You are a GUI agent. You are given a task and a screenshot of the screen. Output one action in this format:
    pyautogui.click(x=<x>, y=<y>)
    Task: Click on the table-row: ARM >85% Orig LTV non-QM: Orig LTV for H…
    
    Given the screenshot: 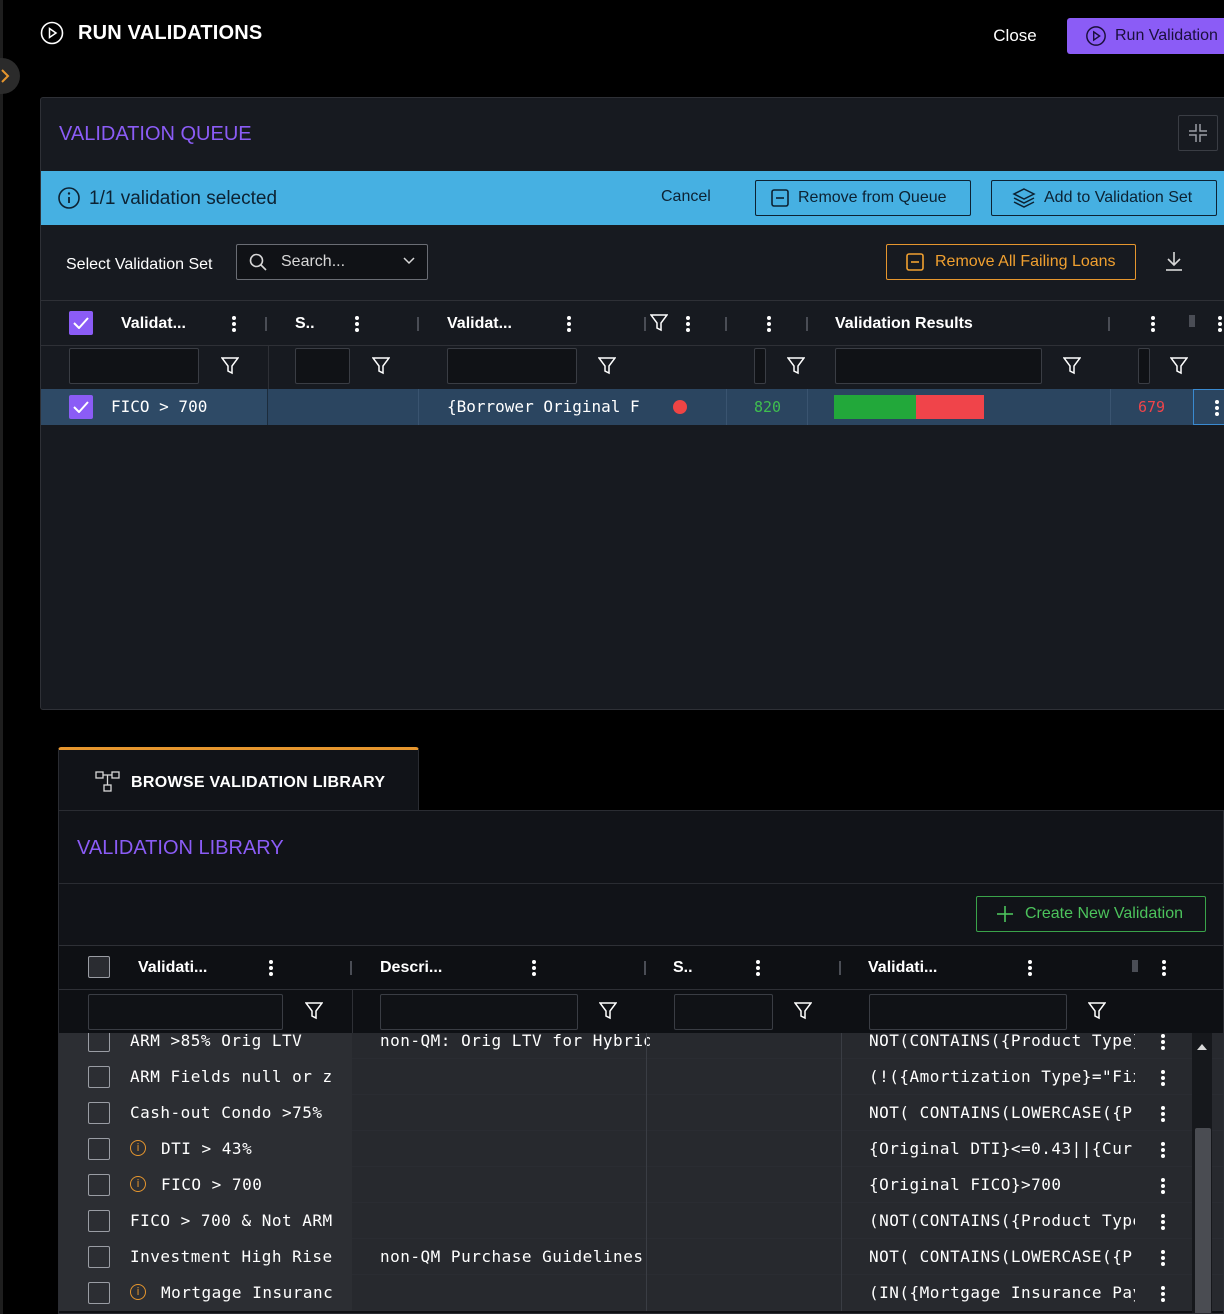 What is the action you would take?
    pyautogui.click(x=641, y=1046)
    